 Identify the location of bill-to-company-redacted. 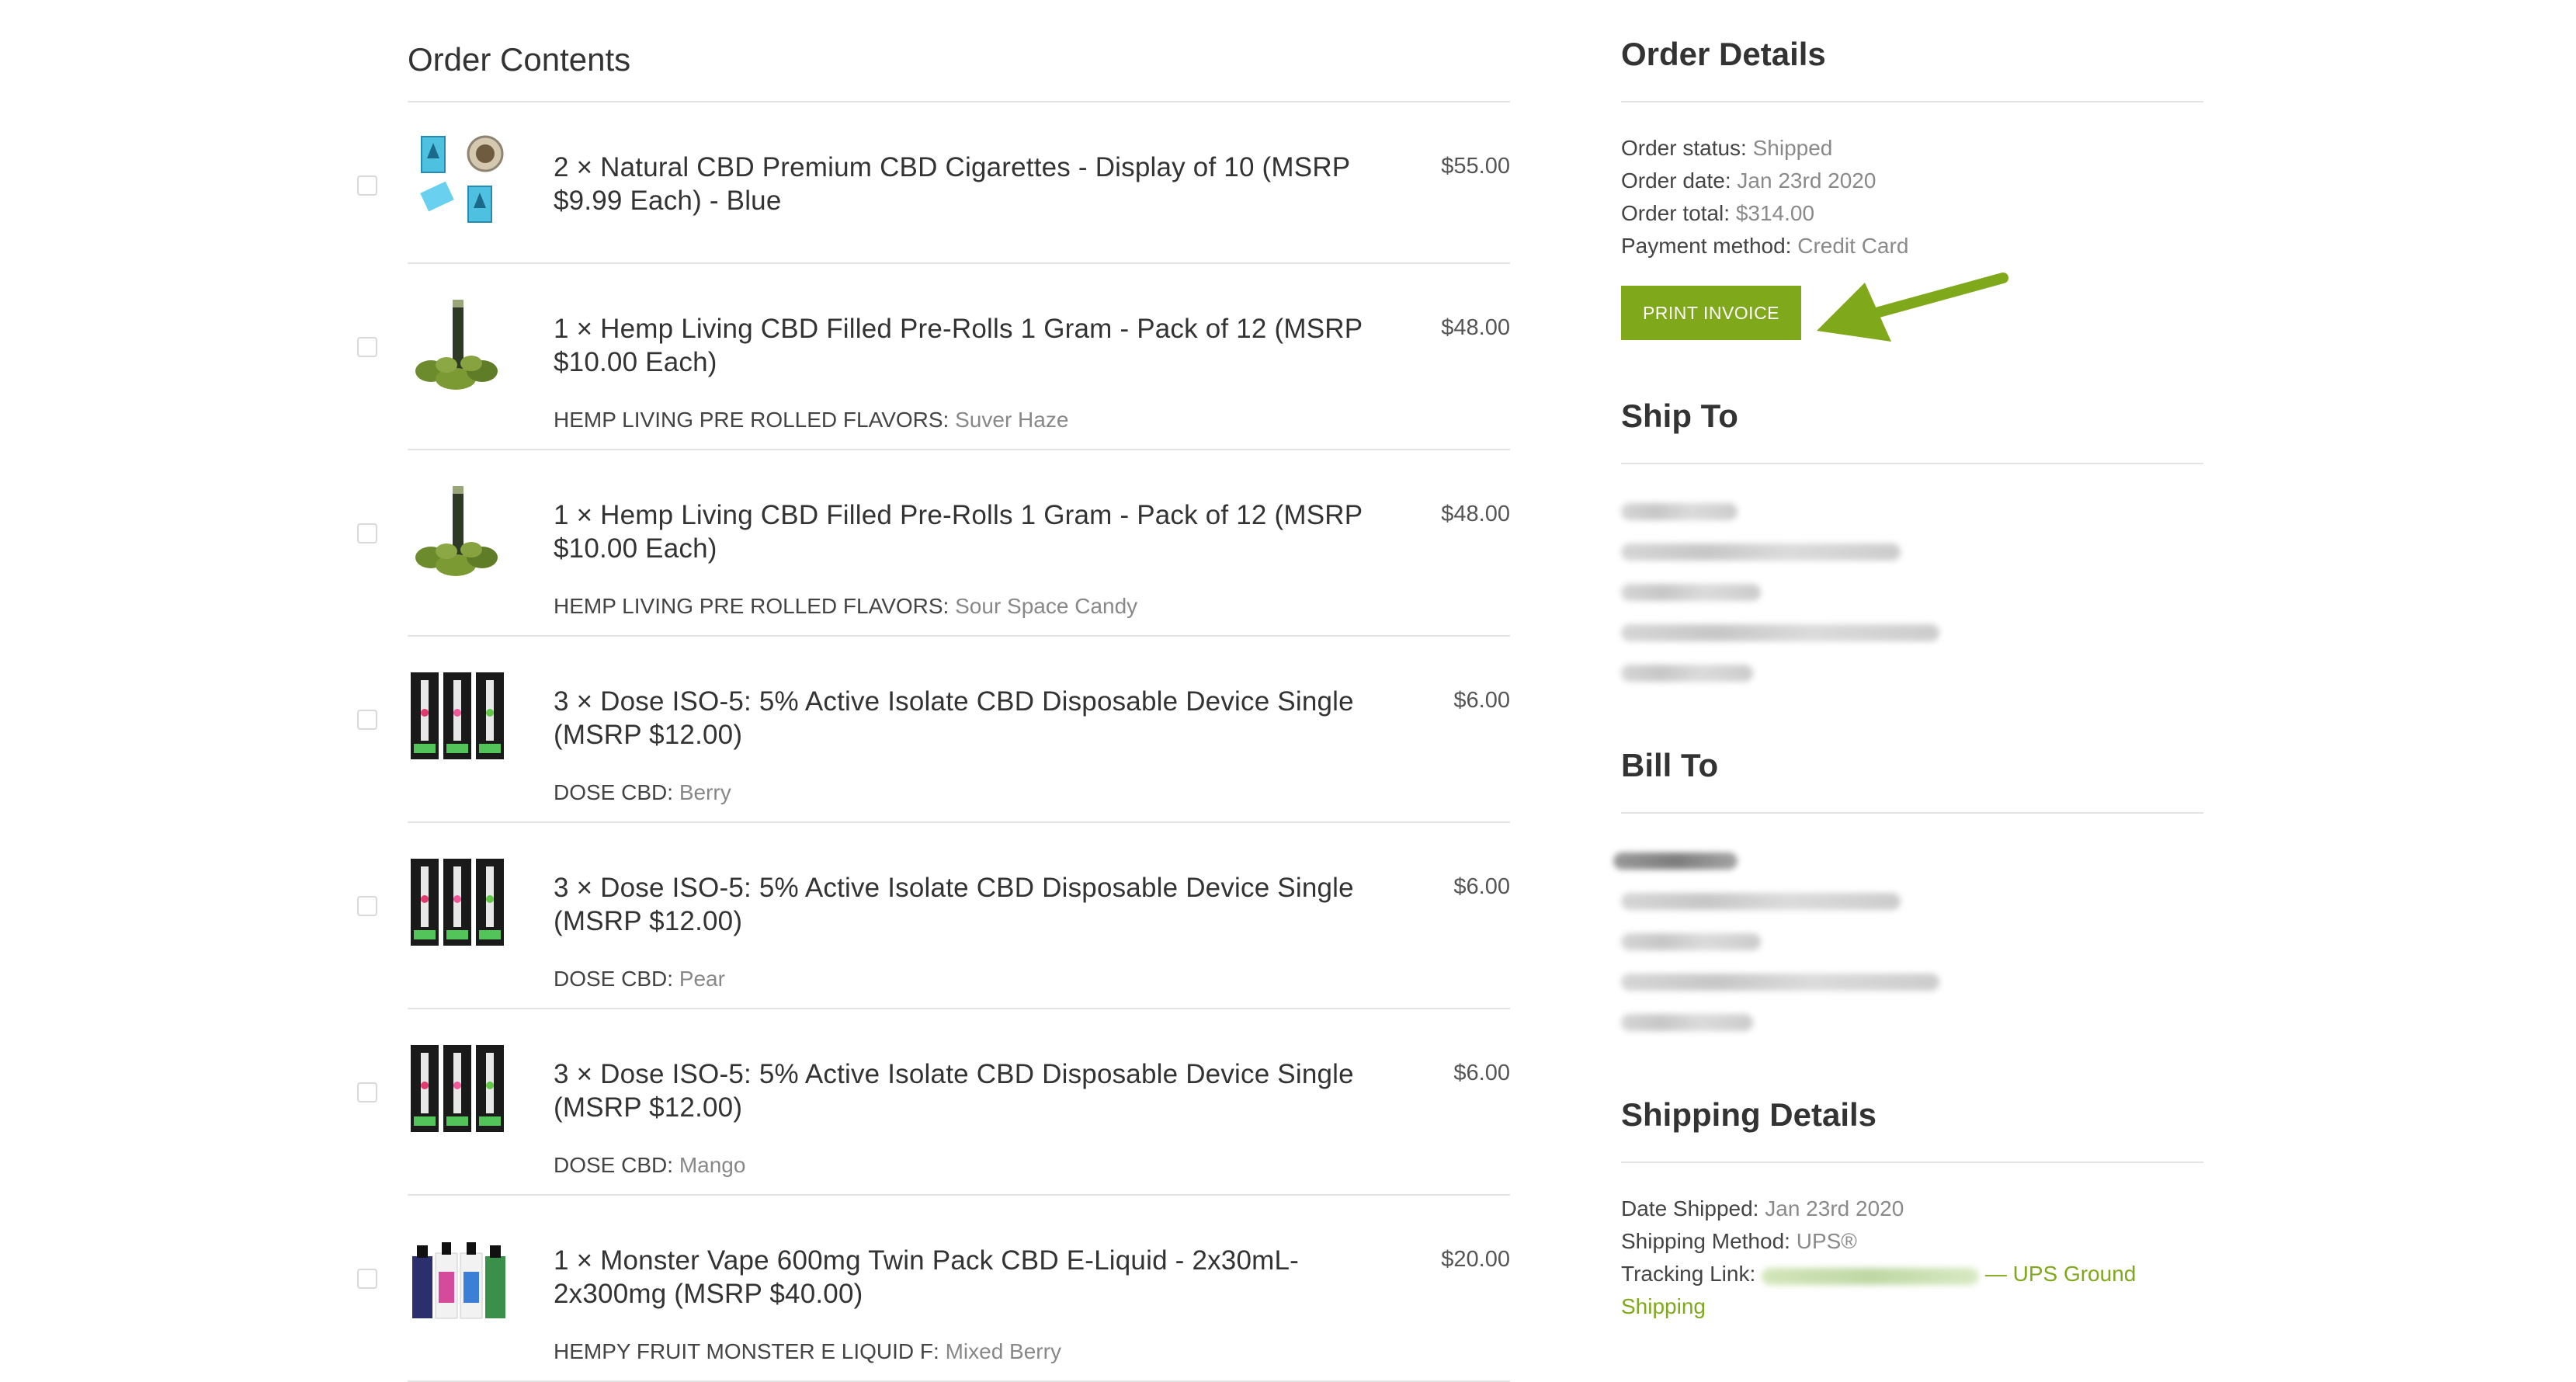
(1761, 901).